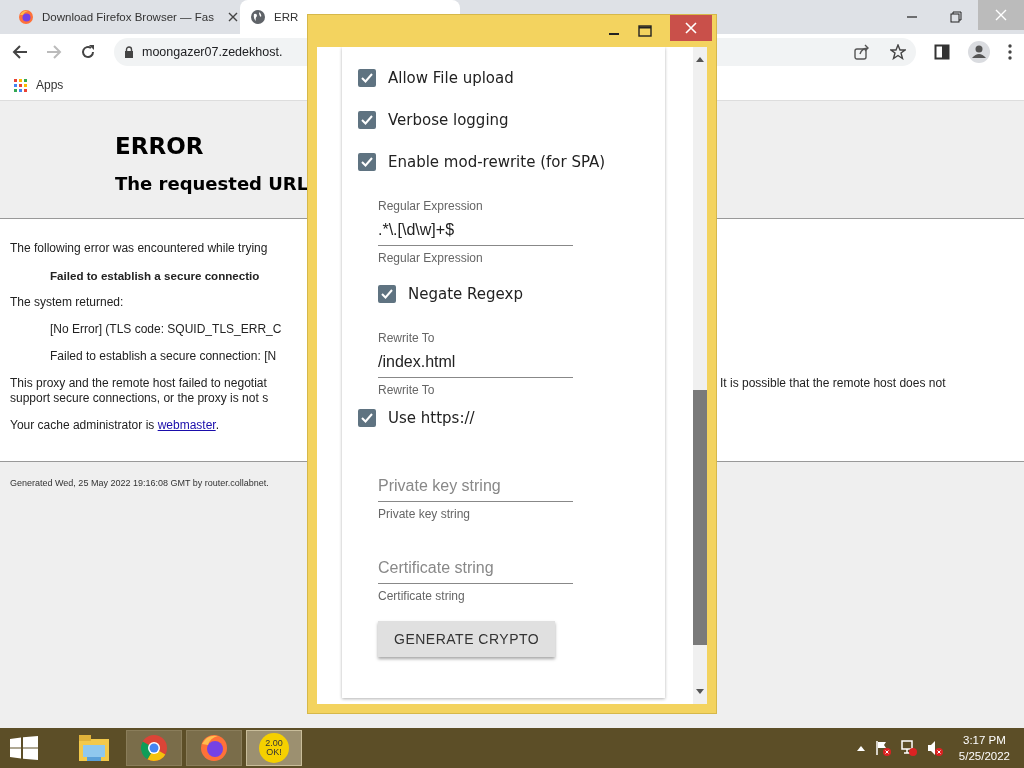 Image resolution: width=1024 pixels, height=768 pixels. I want to click on field-label: Regular Expression, so click(431, 207).